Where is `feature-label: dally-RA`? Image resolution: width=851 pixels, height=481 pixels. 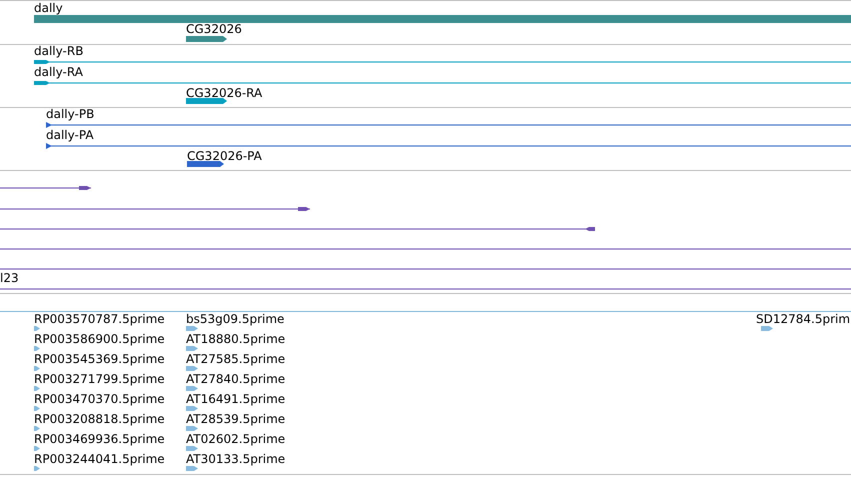 feature-label: dally-RA is located at coordinates (58, 72).